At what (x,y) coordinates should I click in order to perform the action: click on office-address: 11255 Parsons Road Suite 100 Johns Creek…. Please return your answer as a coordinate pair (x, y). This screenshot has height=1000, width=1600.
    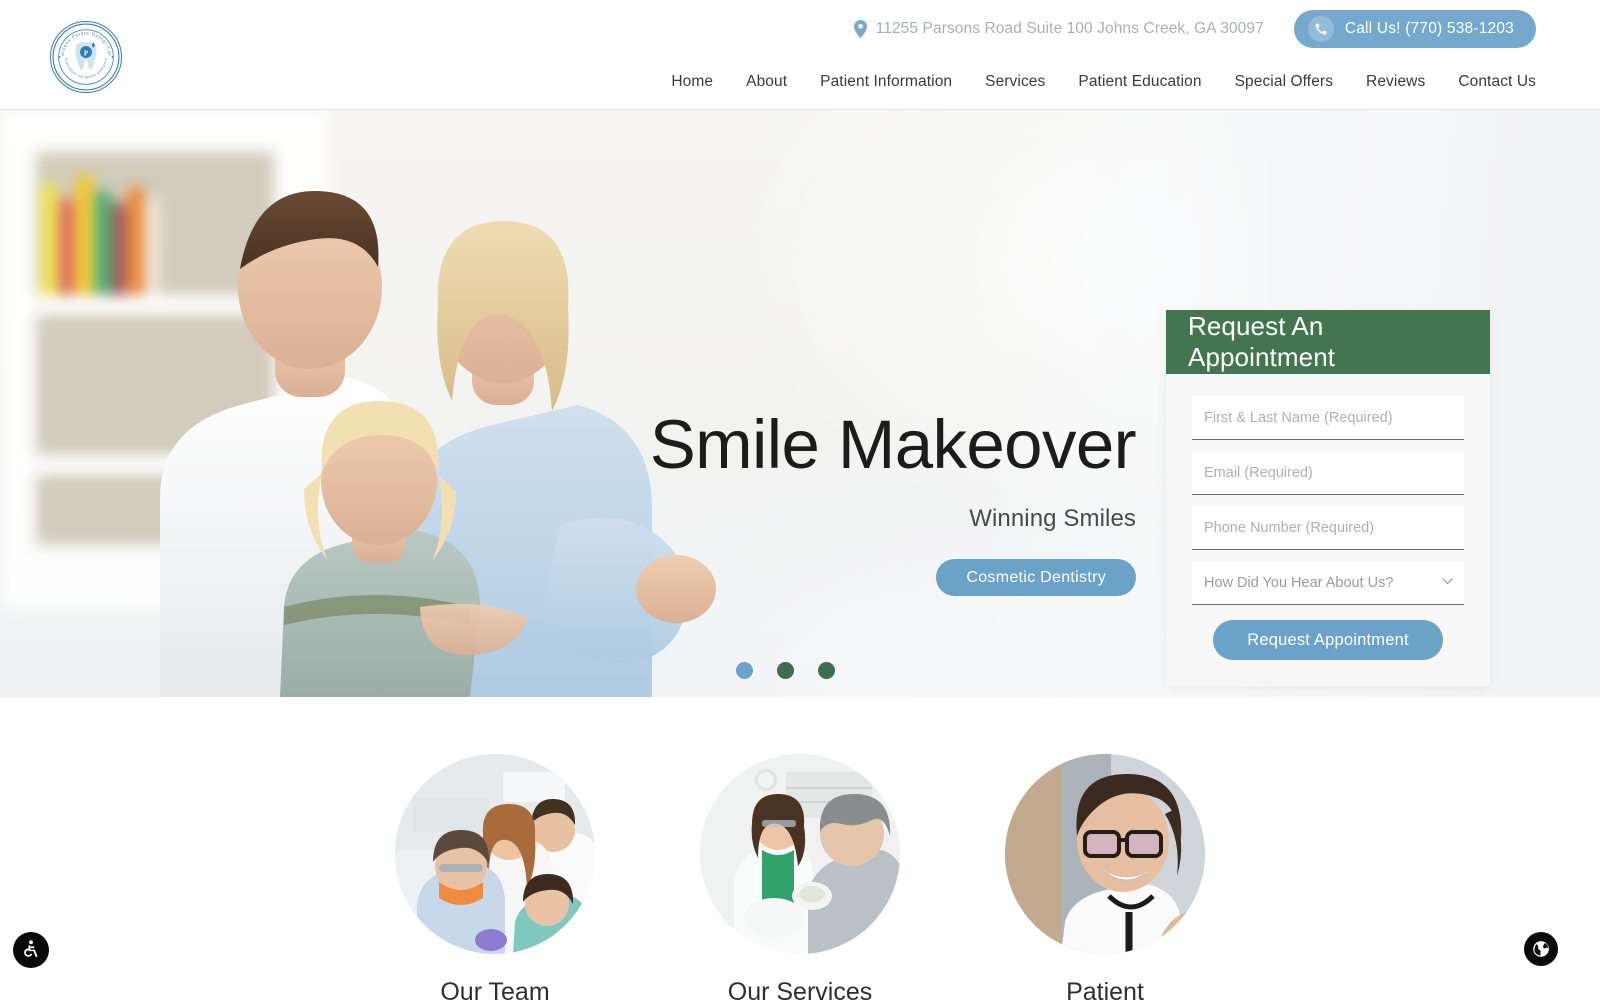
    Looking at the image, I should click on (1058, 28).